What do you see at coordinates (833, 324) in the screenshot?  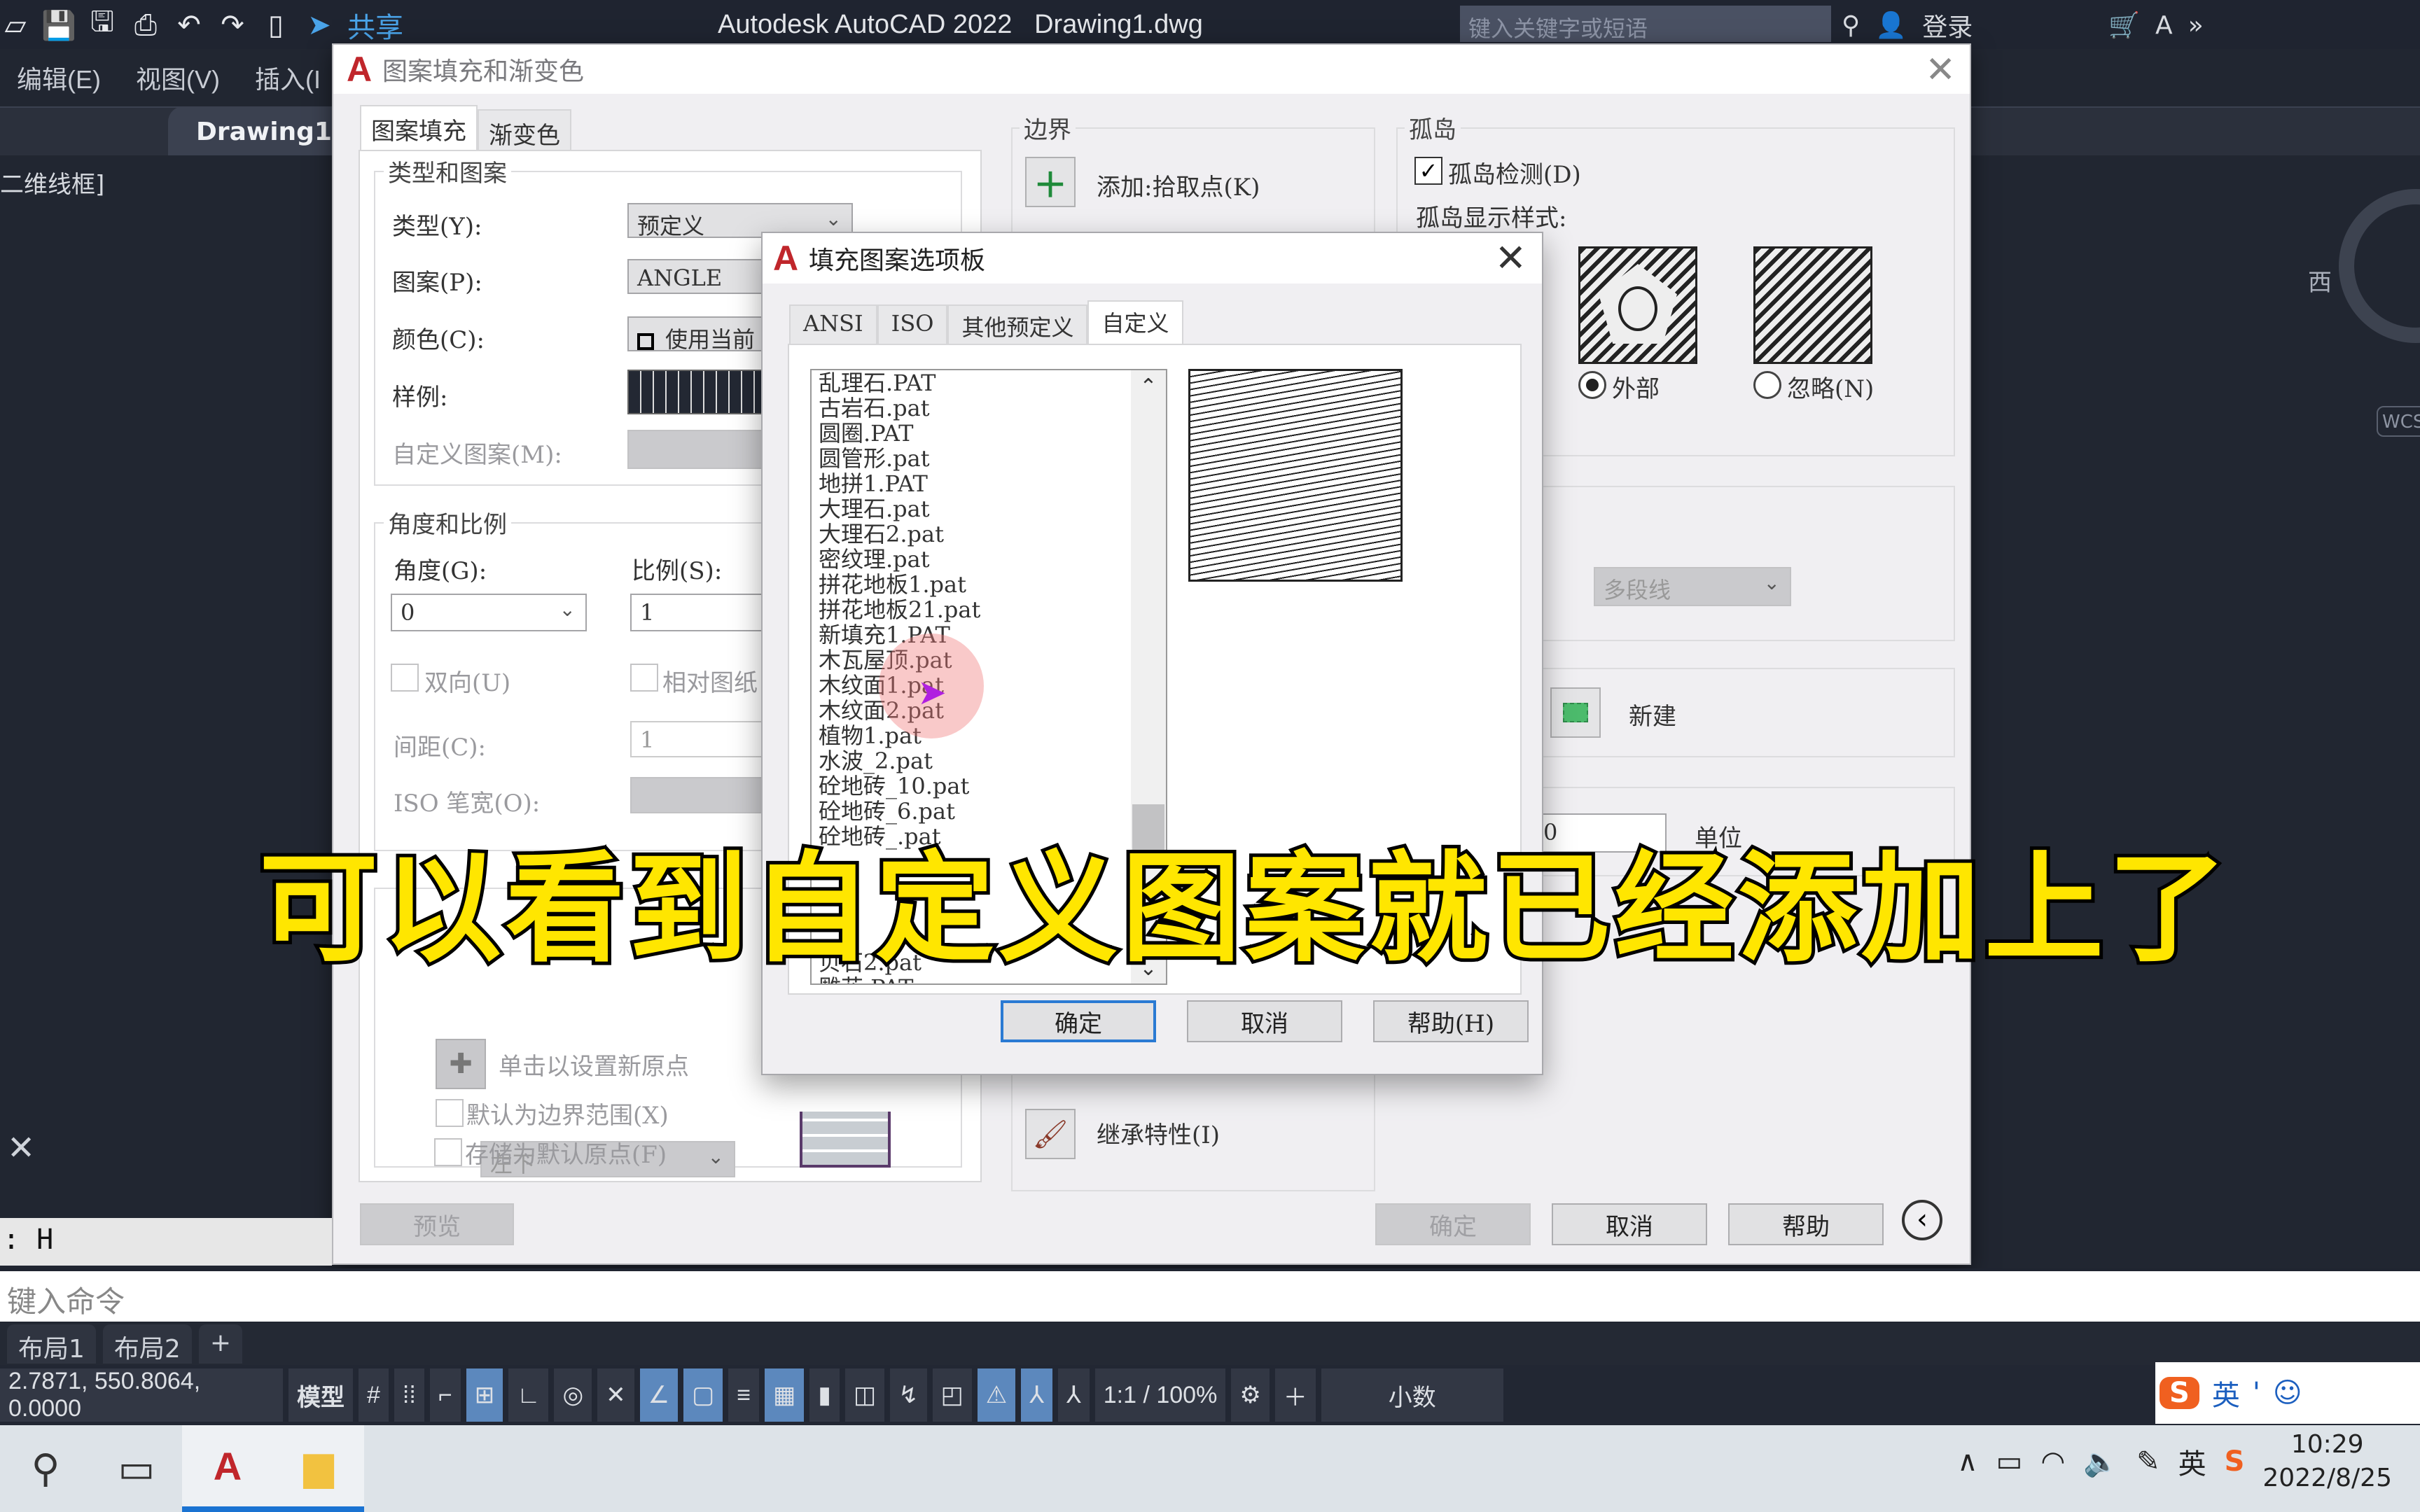 I see `tab-ansi: ANSI` at bounding box center [833, 324].